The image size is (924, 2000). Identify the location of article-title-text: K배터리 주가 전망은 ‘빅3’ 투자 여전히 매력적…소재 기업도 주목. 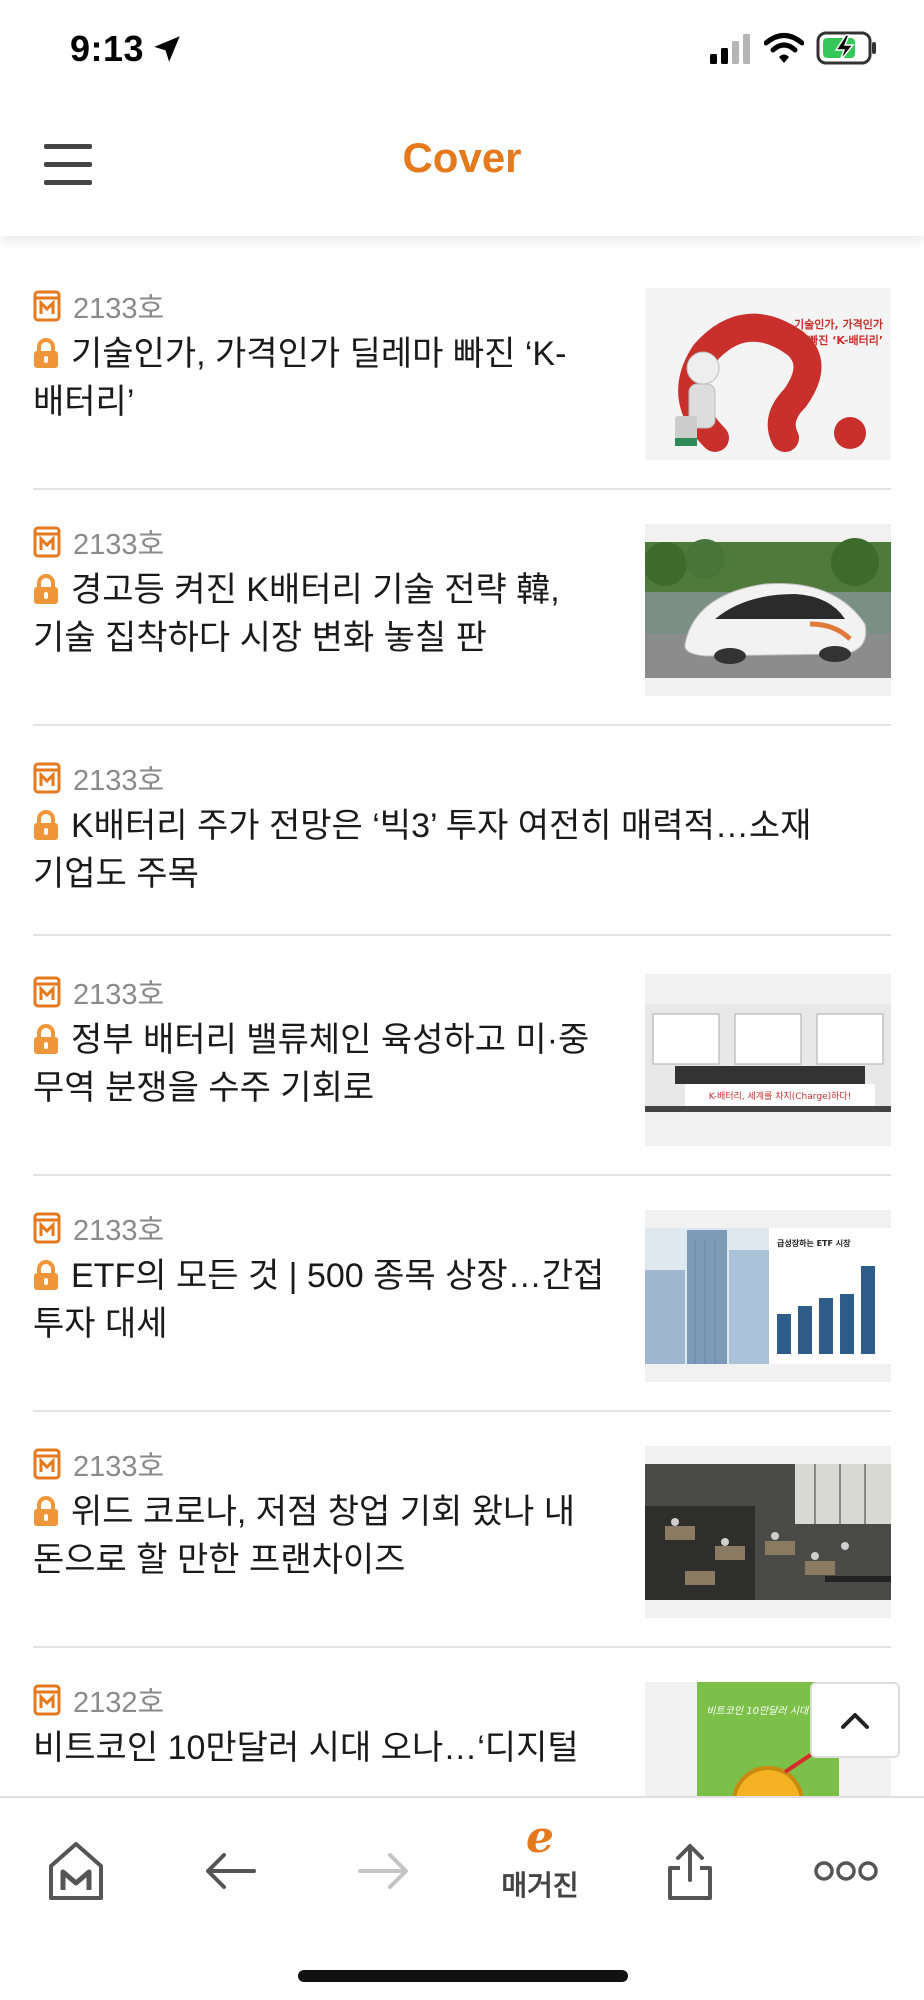
(422, 850).